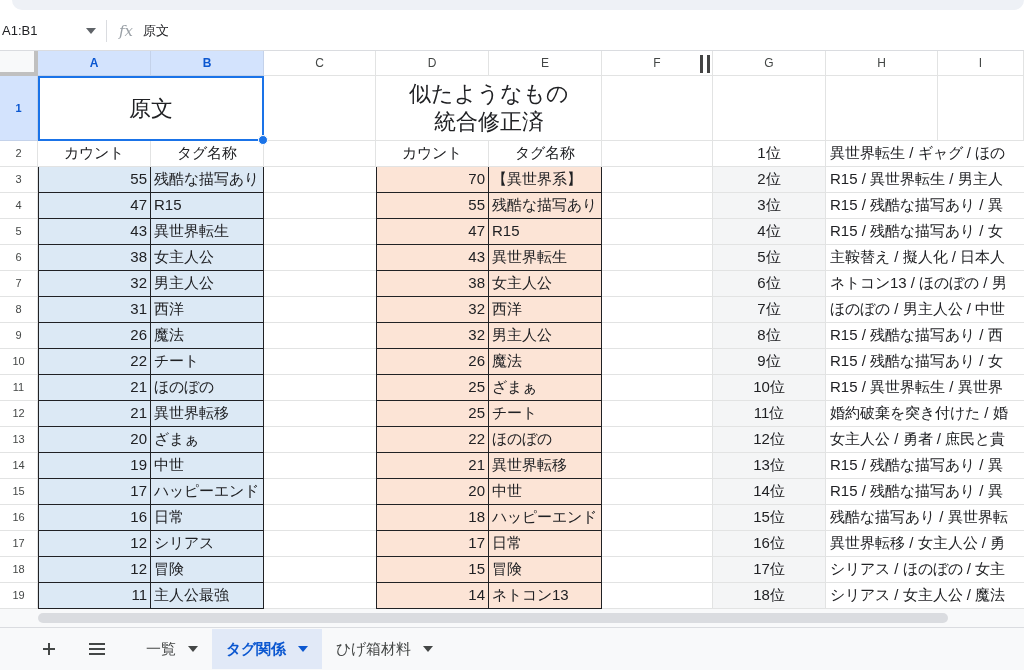 Image resolution: width=1024 pixels, height=670 pixels. I want to click on column-header: C, so click(320, 63).